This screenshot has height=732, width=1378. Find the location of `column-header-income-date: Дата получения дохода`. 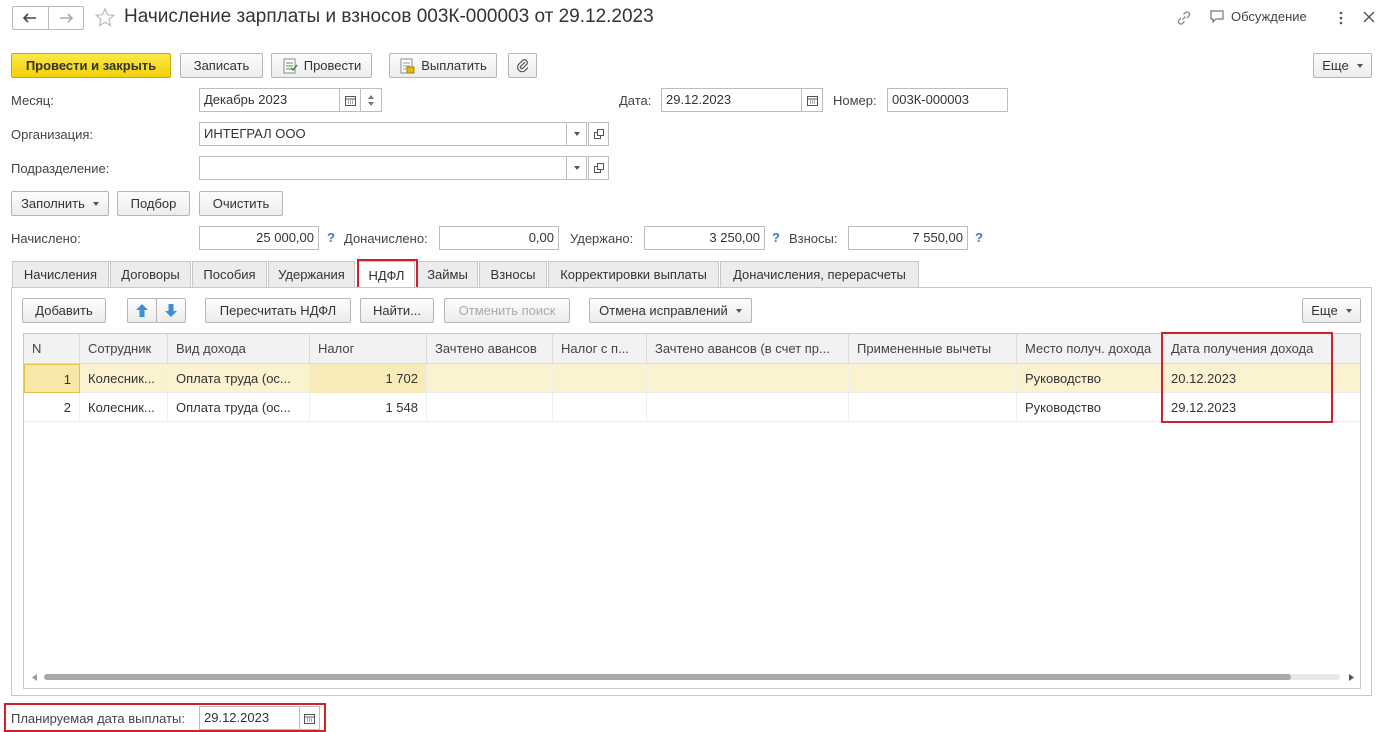

column-header-income-date: Дата получения дохода is located at coordinates (1261, 348).